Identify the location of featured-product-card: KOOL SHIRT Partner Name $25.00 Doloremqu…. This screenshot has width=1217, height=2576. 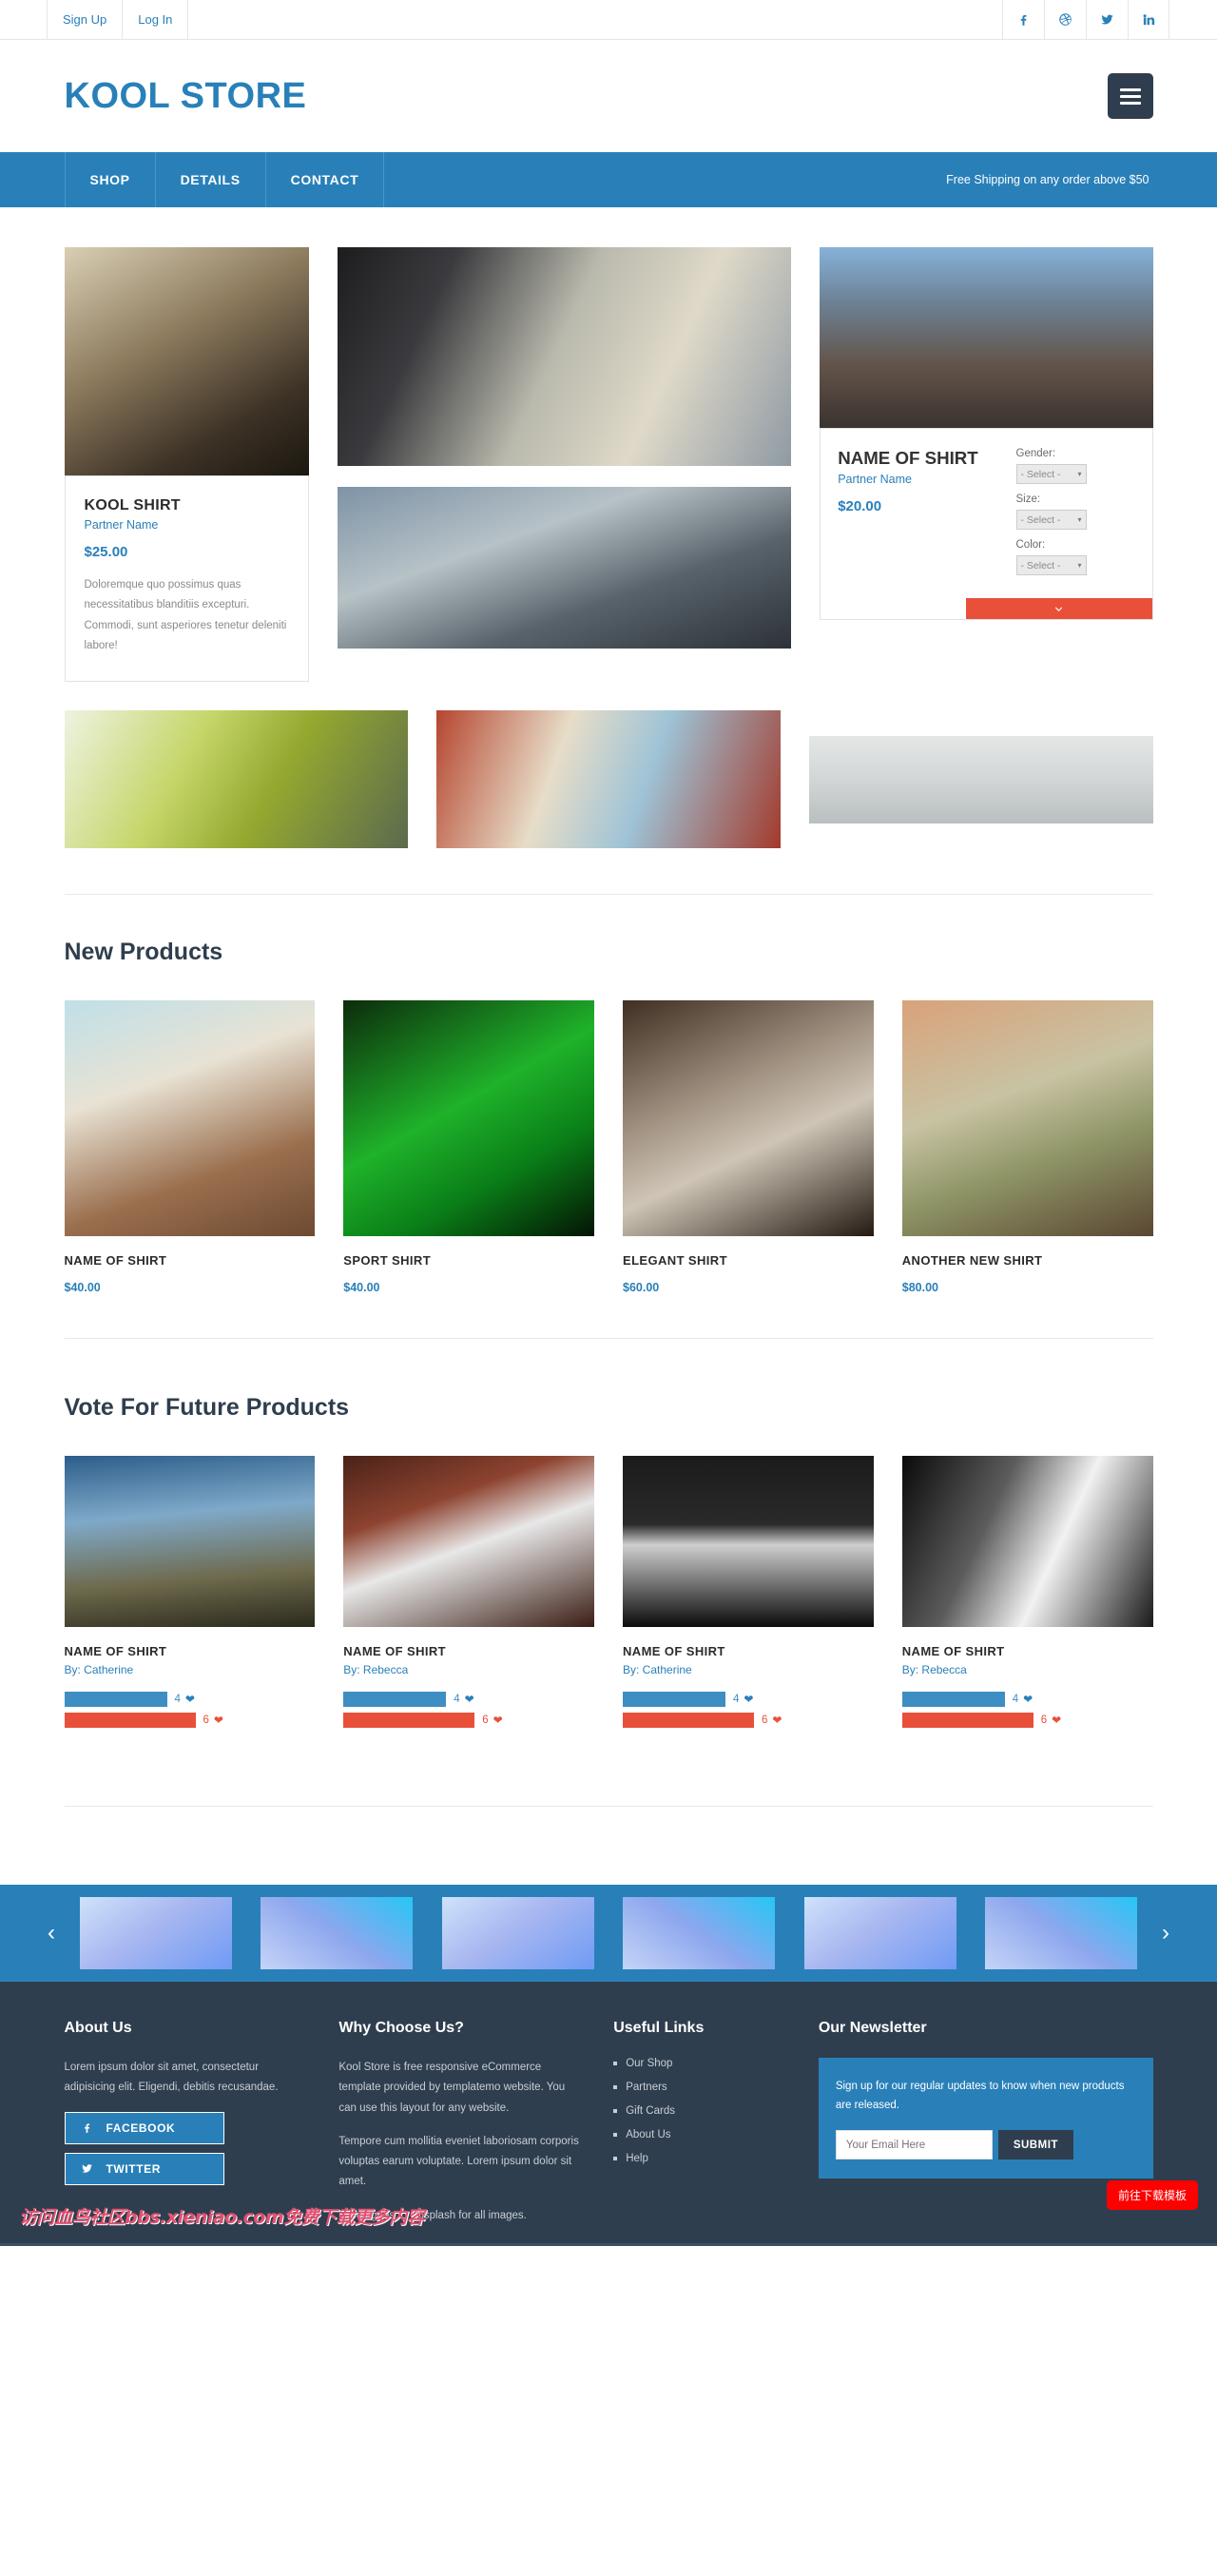
(187, 579).